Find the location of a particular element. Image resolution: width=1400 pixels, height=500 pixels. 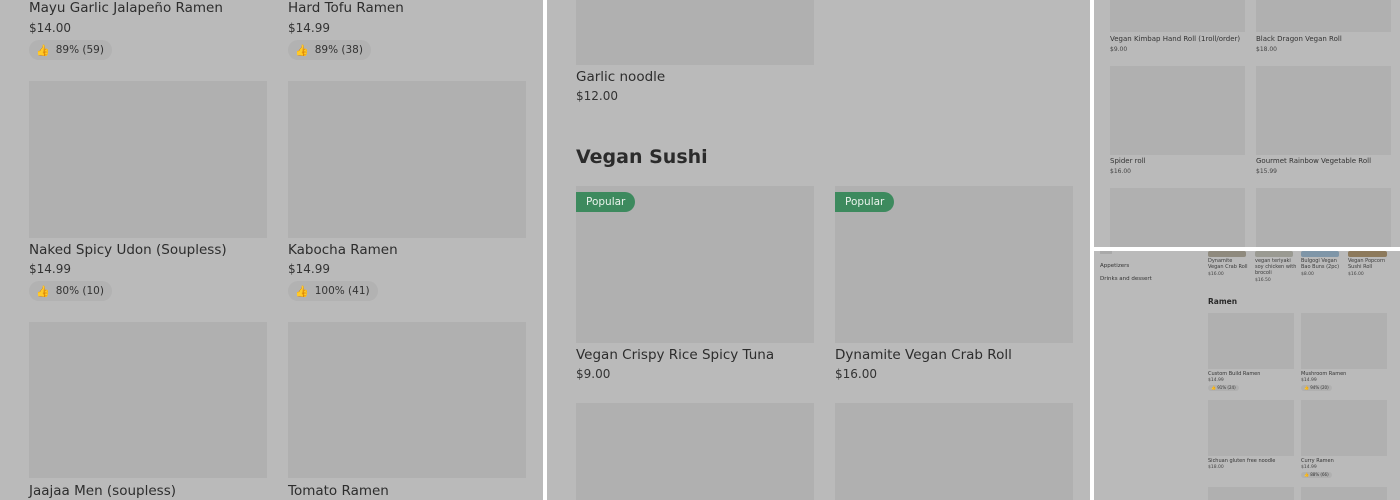

rating-text: 91% (24) is located at coordinates (1226, 387).